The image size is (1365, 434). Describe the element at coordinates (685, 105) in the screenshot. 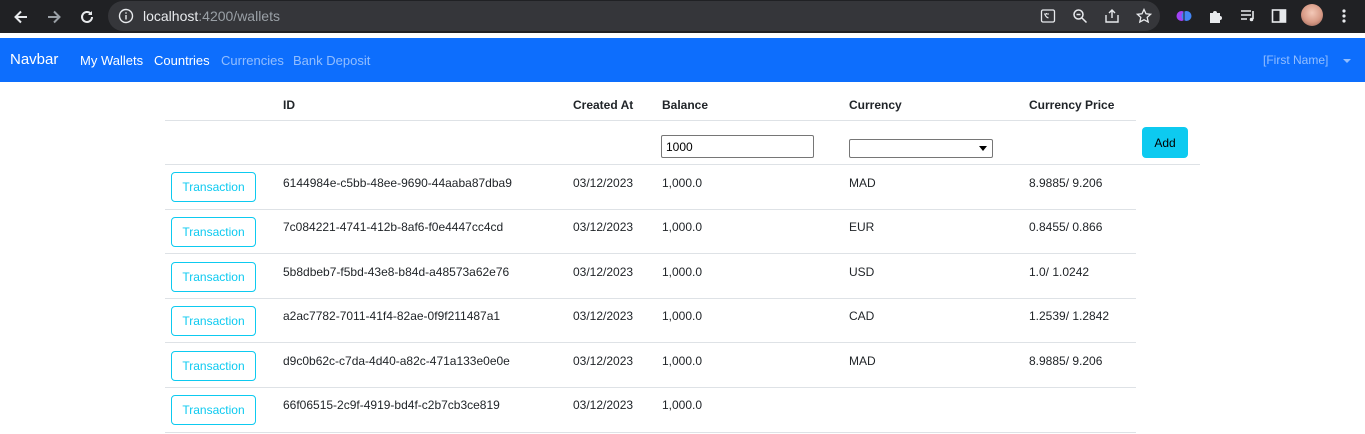

I see `column-header-balance: Balance` at that location.